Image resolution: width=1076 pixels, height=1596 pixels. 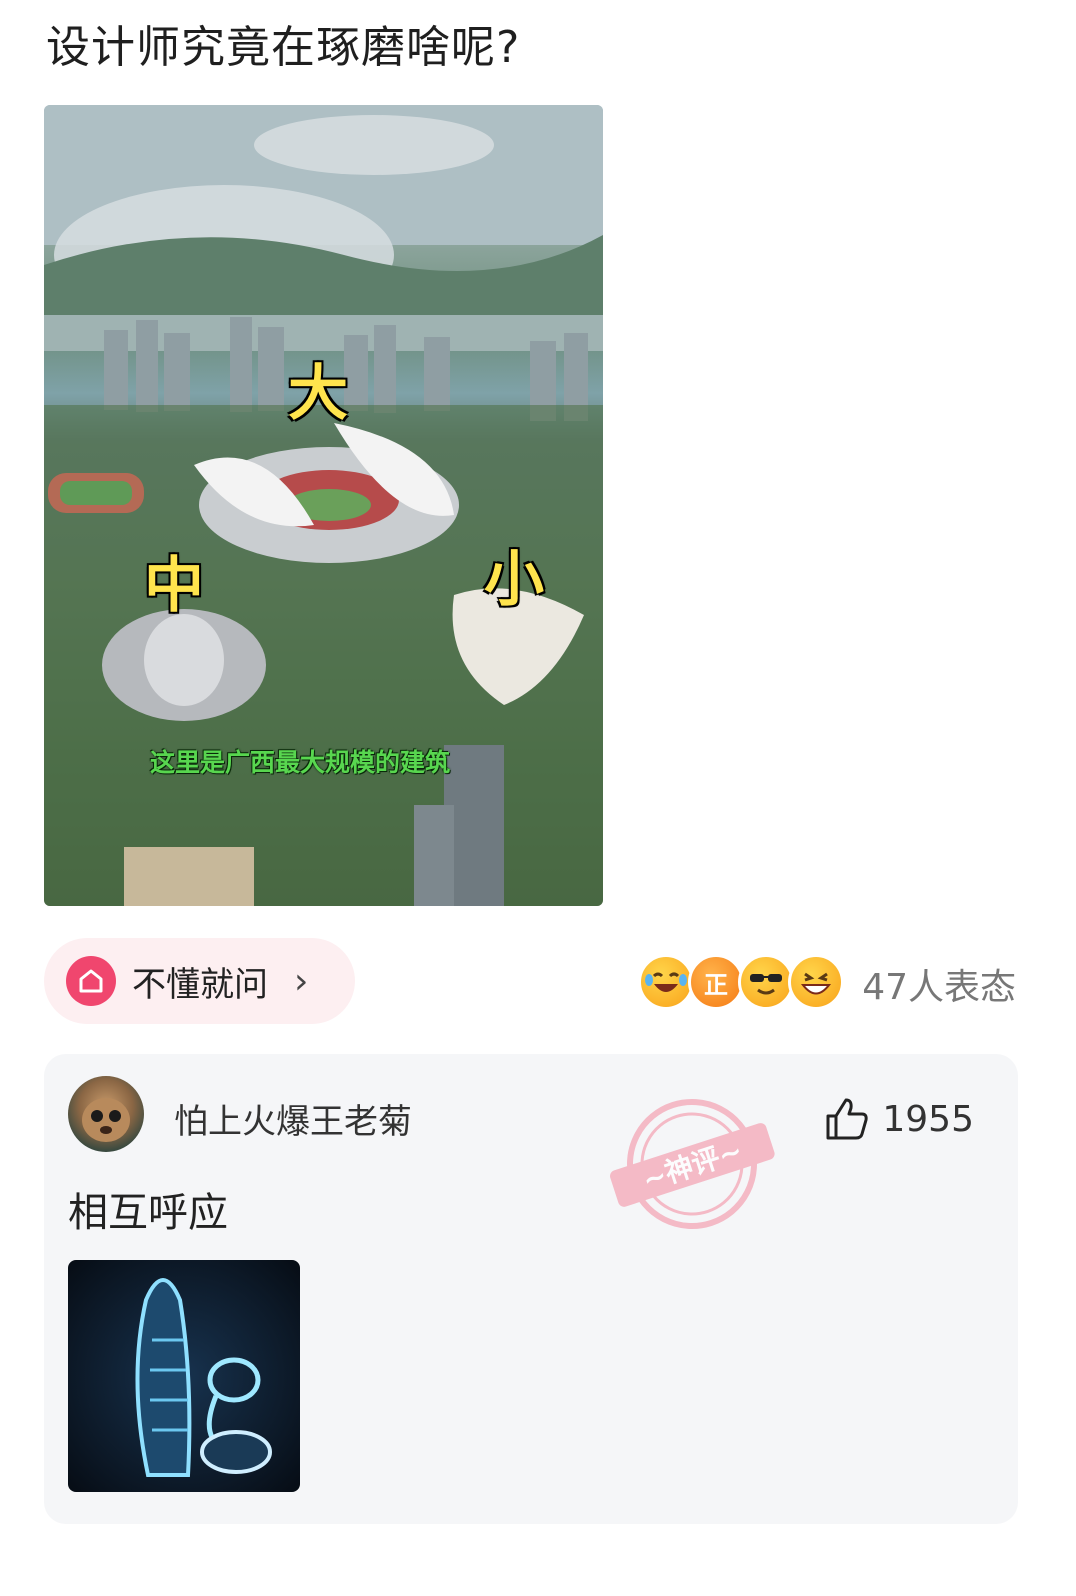 I want to click on lit-tower-image, so click(x=203, y=1377).